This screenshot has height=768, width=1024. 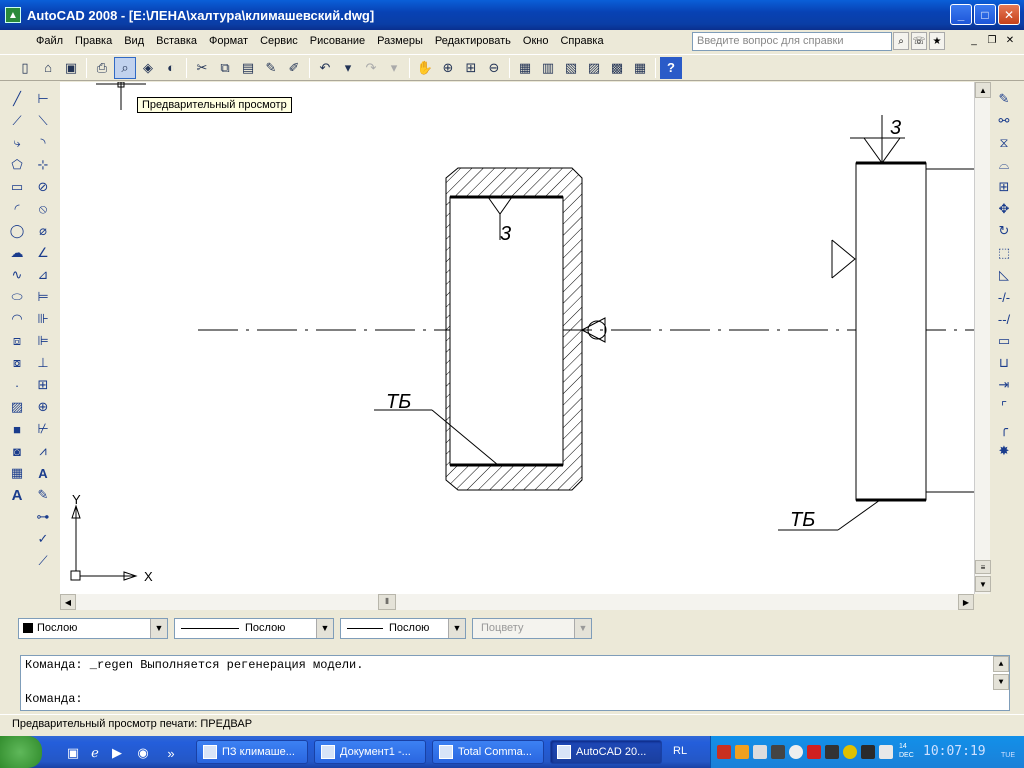 I want to click on start-button, so click(x=21, y=752).